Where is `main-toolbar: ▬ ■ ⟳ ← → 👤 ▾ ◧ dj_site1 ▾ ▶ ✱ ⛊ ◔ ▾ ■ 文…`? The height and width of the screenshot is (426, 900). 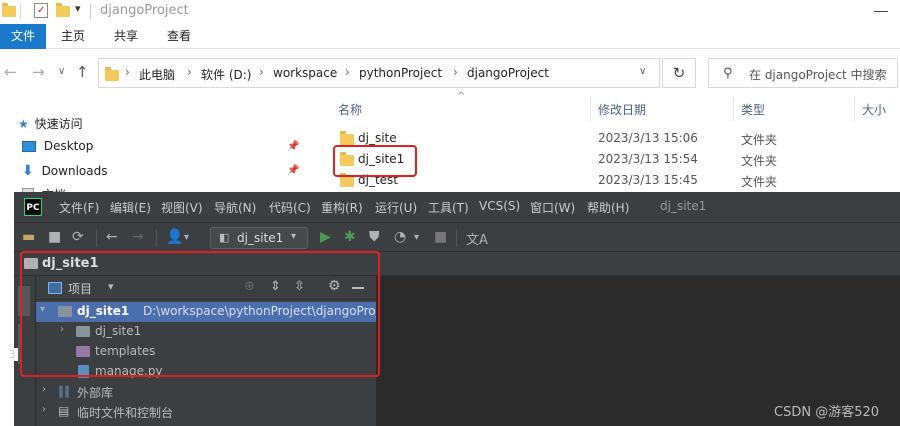
main-toolbar: ▬ ■ ⟳ ← → 👤 ▾ ◧ dj_site1 ▾ ▶ ✱ ⛊ ◔ ▾ ■ 文… is located at coordinates (457, 237).